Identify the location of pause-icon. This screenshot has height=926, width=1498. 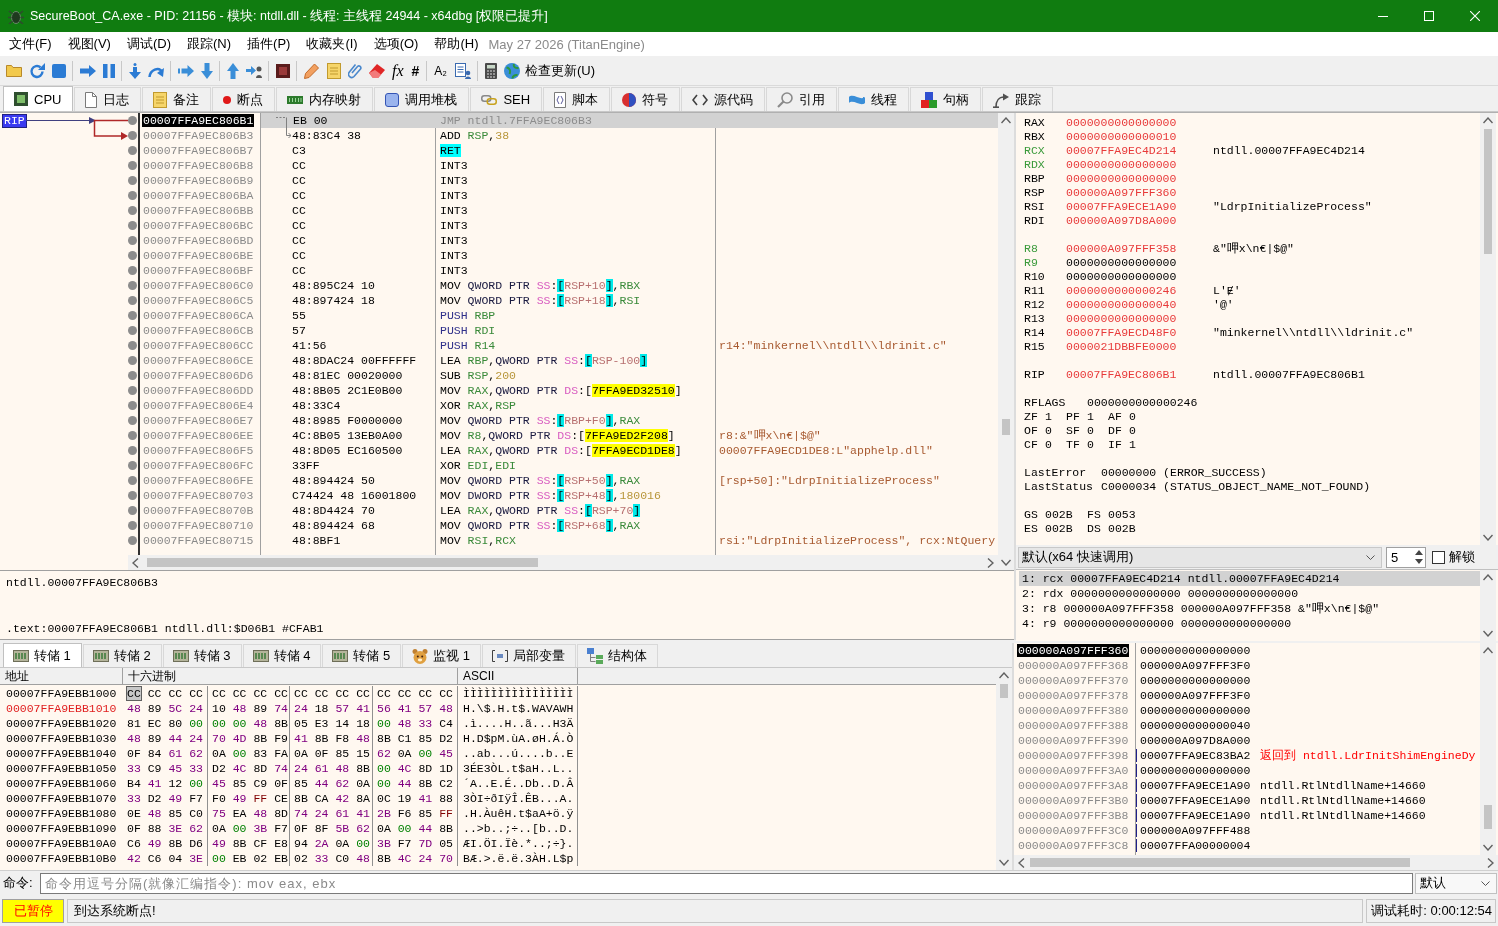
(108, 70).